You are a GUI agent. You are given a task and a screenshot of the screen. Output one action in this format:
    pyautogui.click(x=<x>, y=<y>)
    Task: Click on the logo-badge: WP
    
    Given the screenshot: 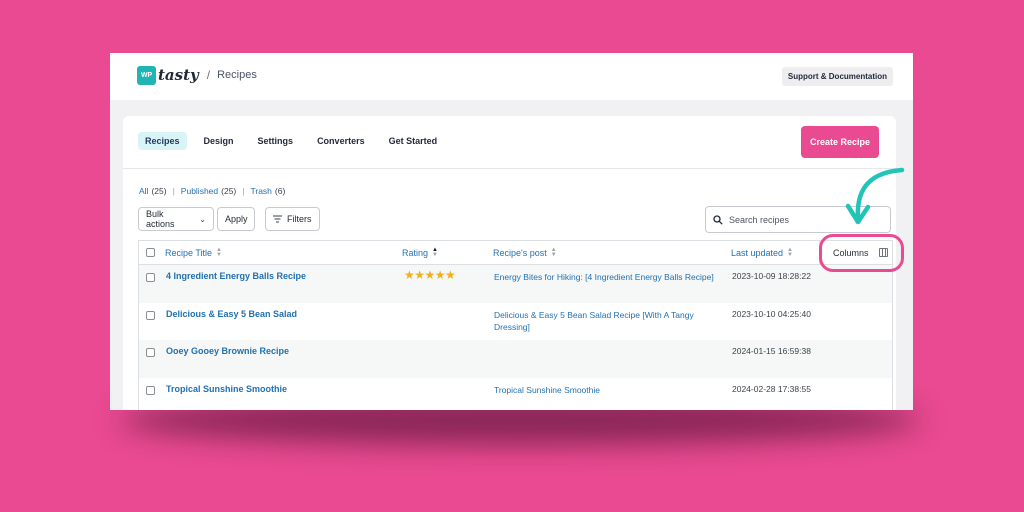 What is the action you would take?
    pyautogui.click(x=146, y=75)
    